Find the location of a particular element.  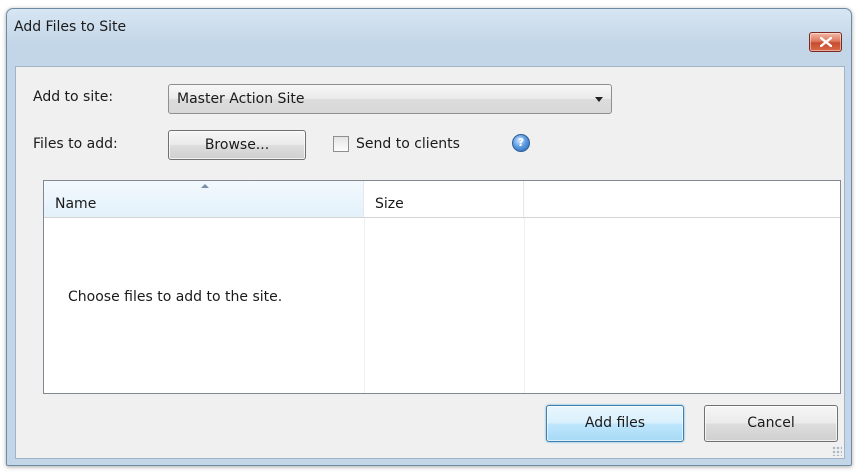

add-files-button-label: Add files is located at coordinates (615, 423).